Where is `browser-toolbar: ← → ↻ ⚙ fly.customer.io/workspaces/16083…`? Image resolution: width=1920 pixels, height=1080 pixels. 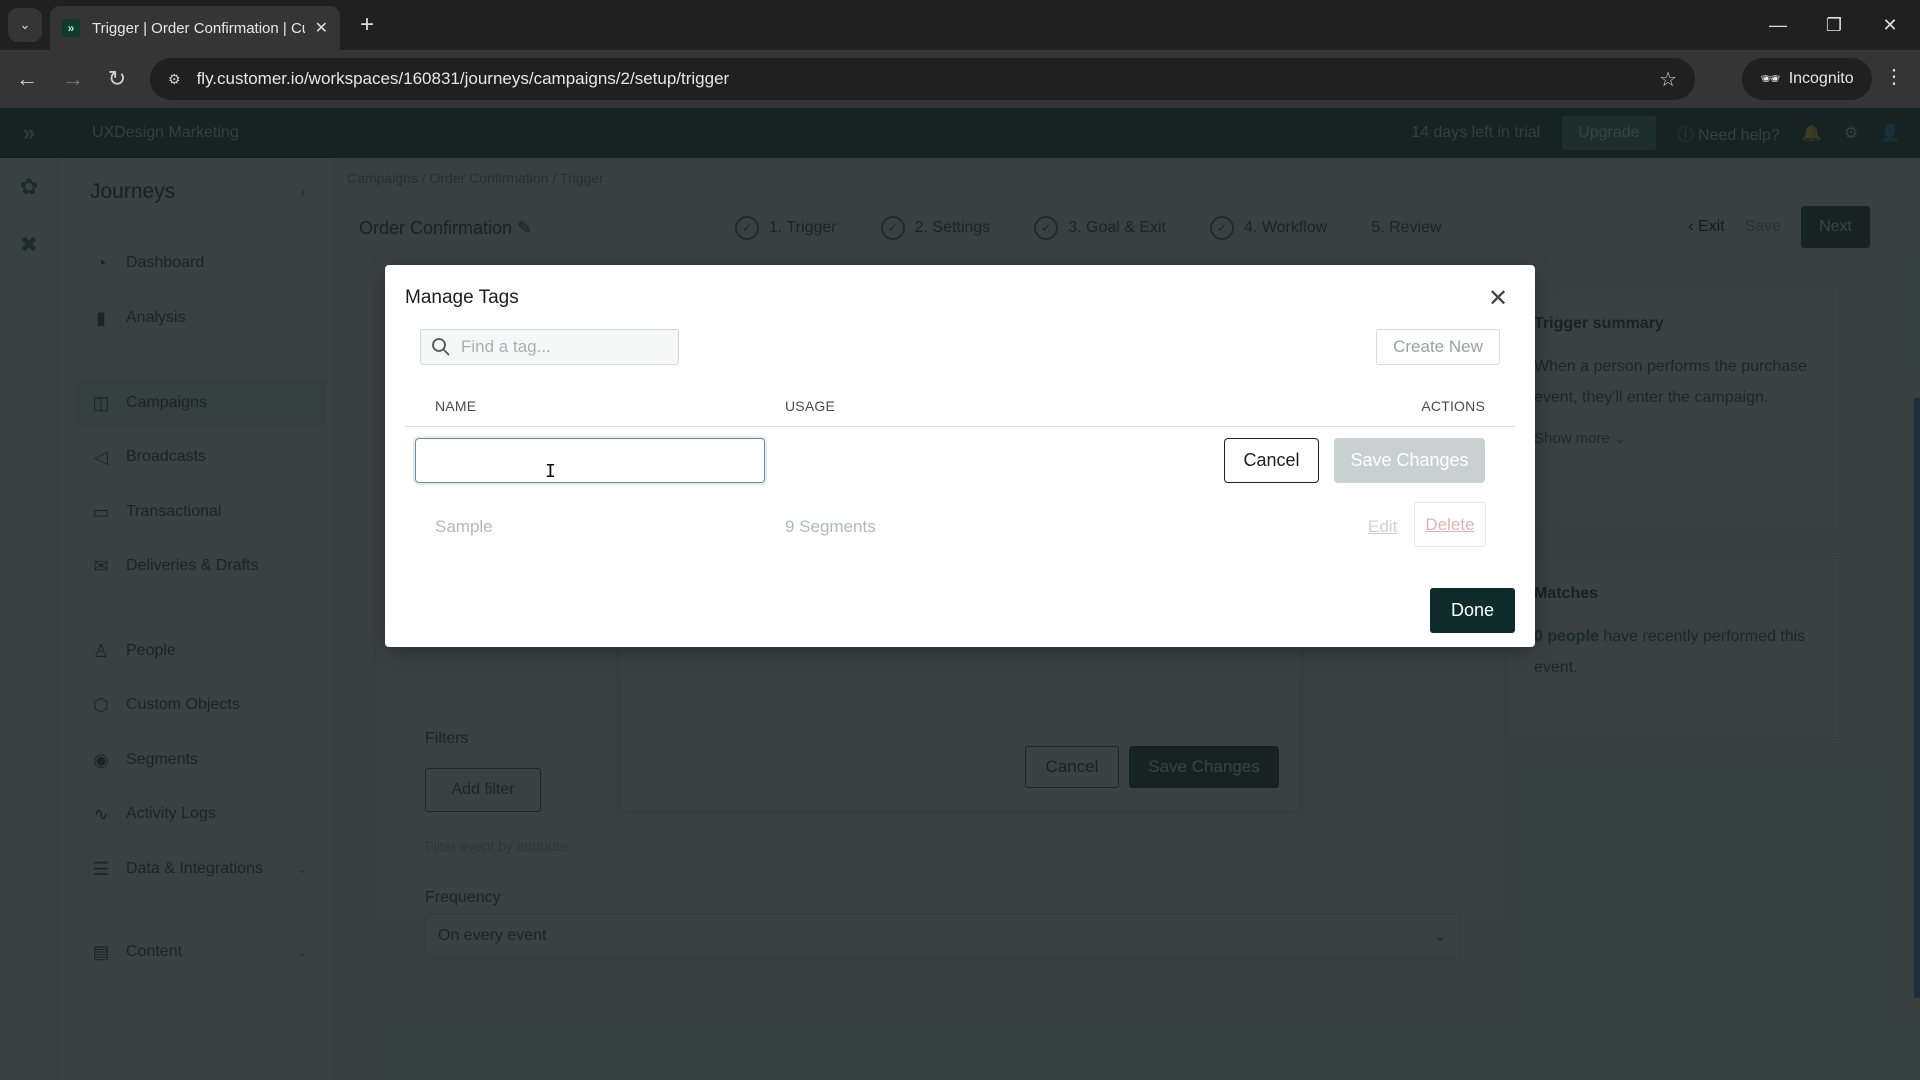 browser-toolbar: ← → ↻ ⚙ fly.customer.io/workspaces/16083… is located at coordinates (960, 79).